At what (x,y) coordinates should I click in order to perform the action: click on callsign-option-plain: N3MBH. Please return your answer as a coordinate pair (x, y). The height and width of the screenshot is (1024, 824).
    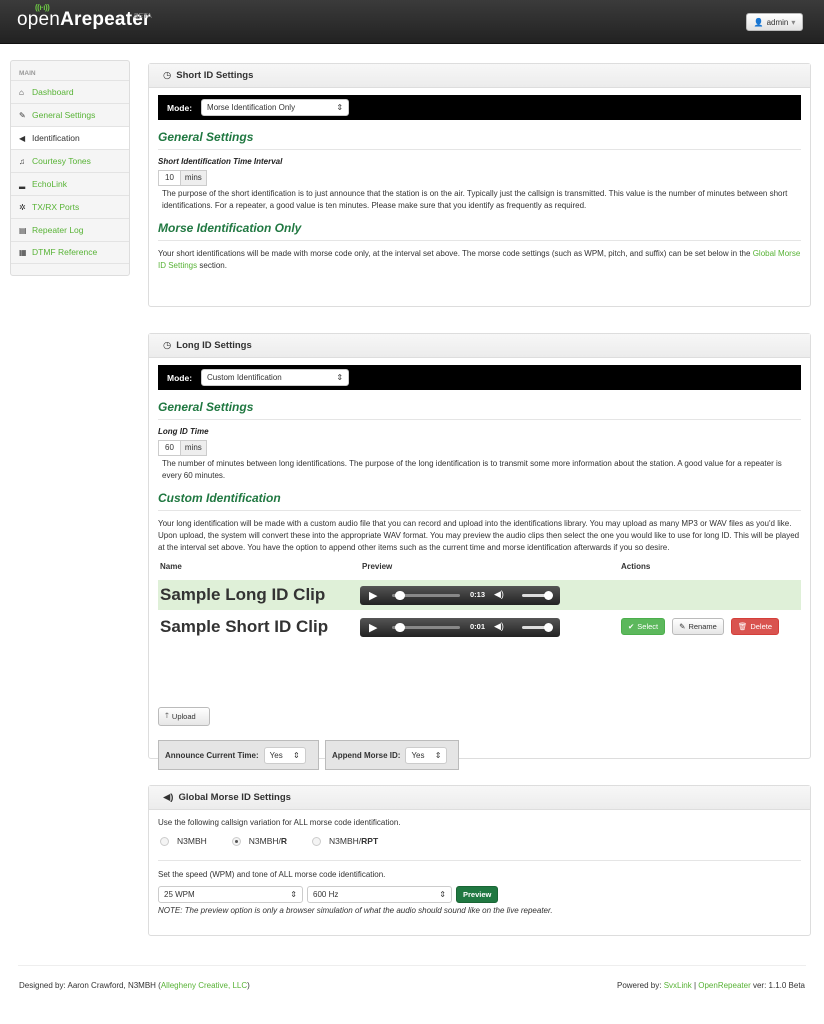
    Looking at the image, I should click on (183, 841).